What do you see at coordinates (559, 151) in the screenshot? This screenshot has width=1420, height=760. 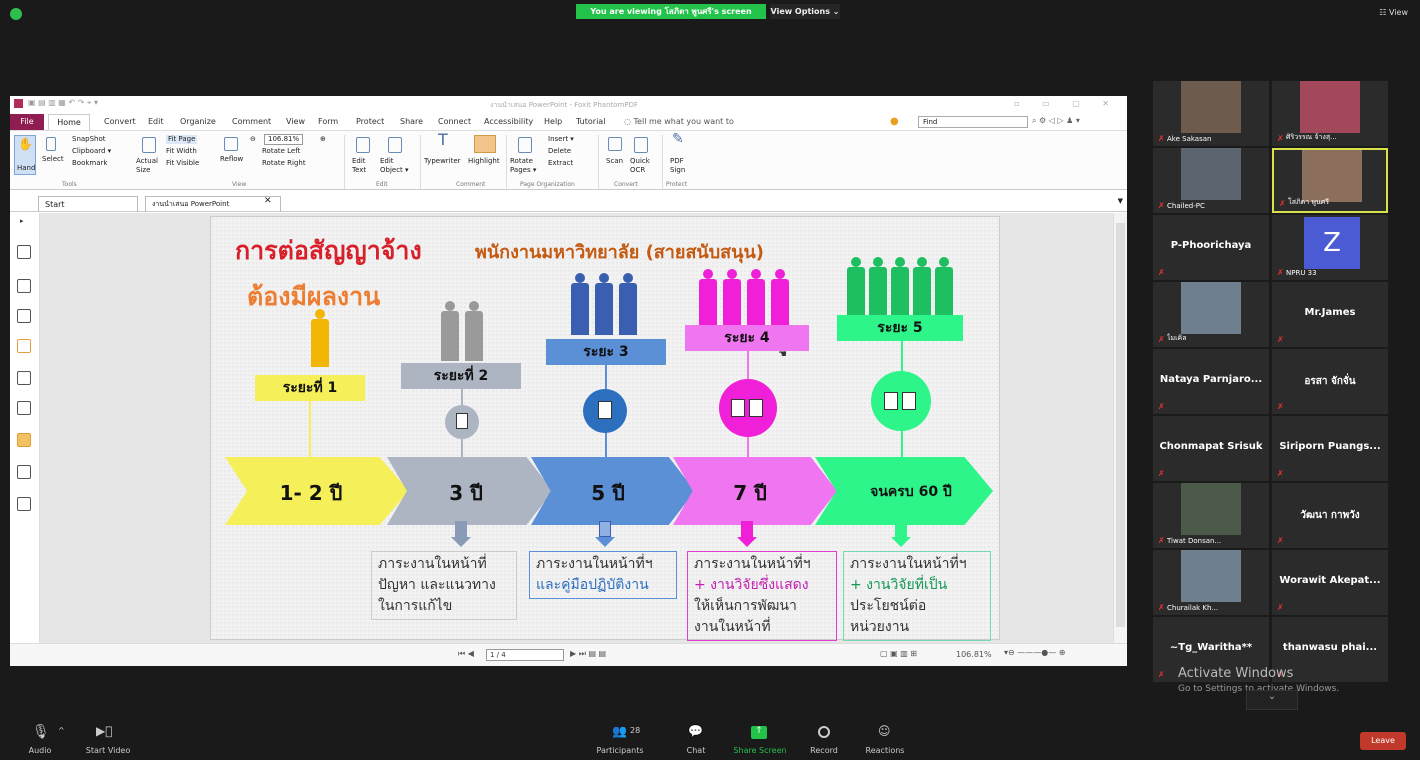 I see `delete-button: Delete` at bounding box center [559, 151].